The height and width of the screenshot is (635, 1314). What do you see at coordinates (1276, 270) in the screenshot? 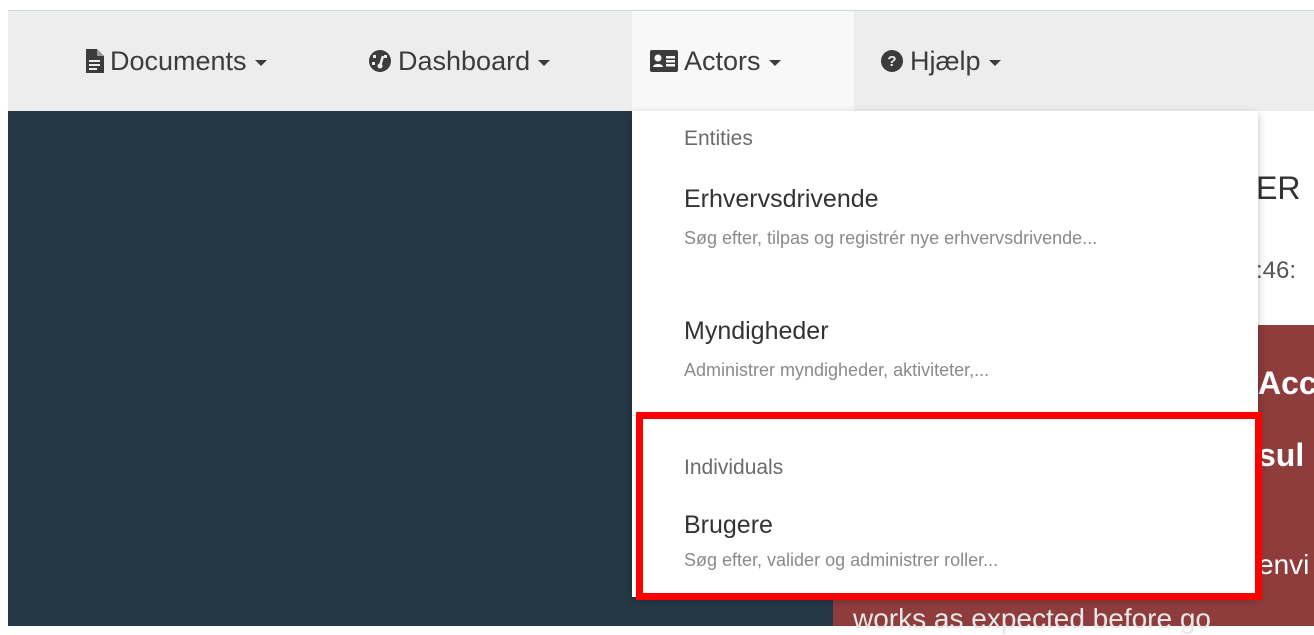
I see `timestamp-fragment: :46:` at bounding box center [1276, 270].